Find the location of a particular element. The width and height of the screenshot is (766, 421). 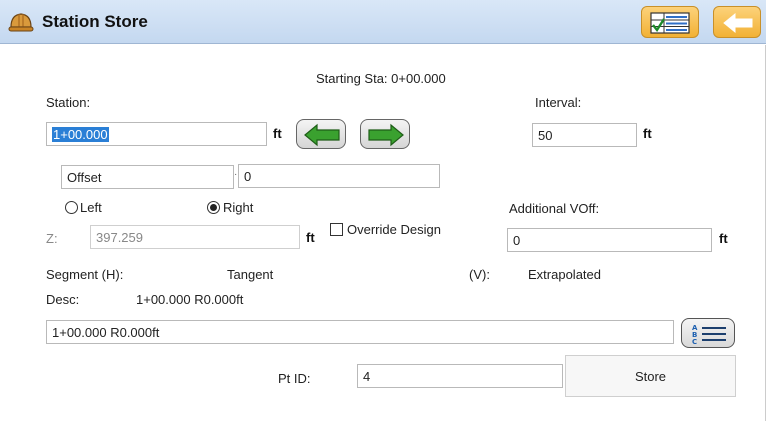

additional-voff-label: Additional VOff: is located at coordinates (554, 208).